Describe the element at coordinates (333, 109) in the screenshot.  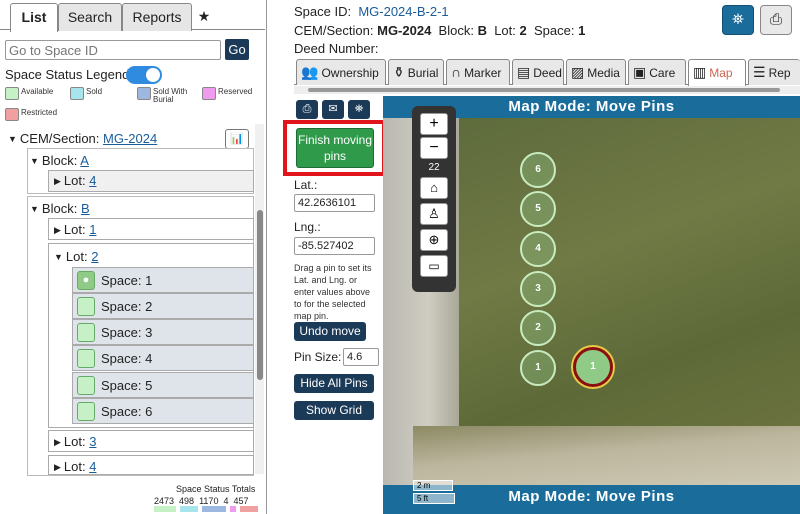
I see `email-icon: ✉` at that location.